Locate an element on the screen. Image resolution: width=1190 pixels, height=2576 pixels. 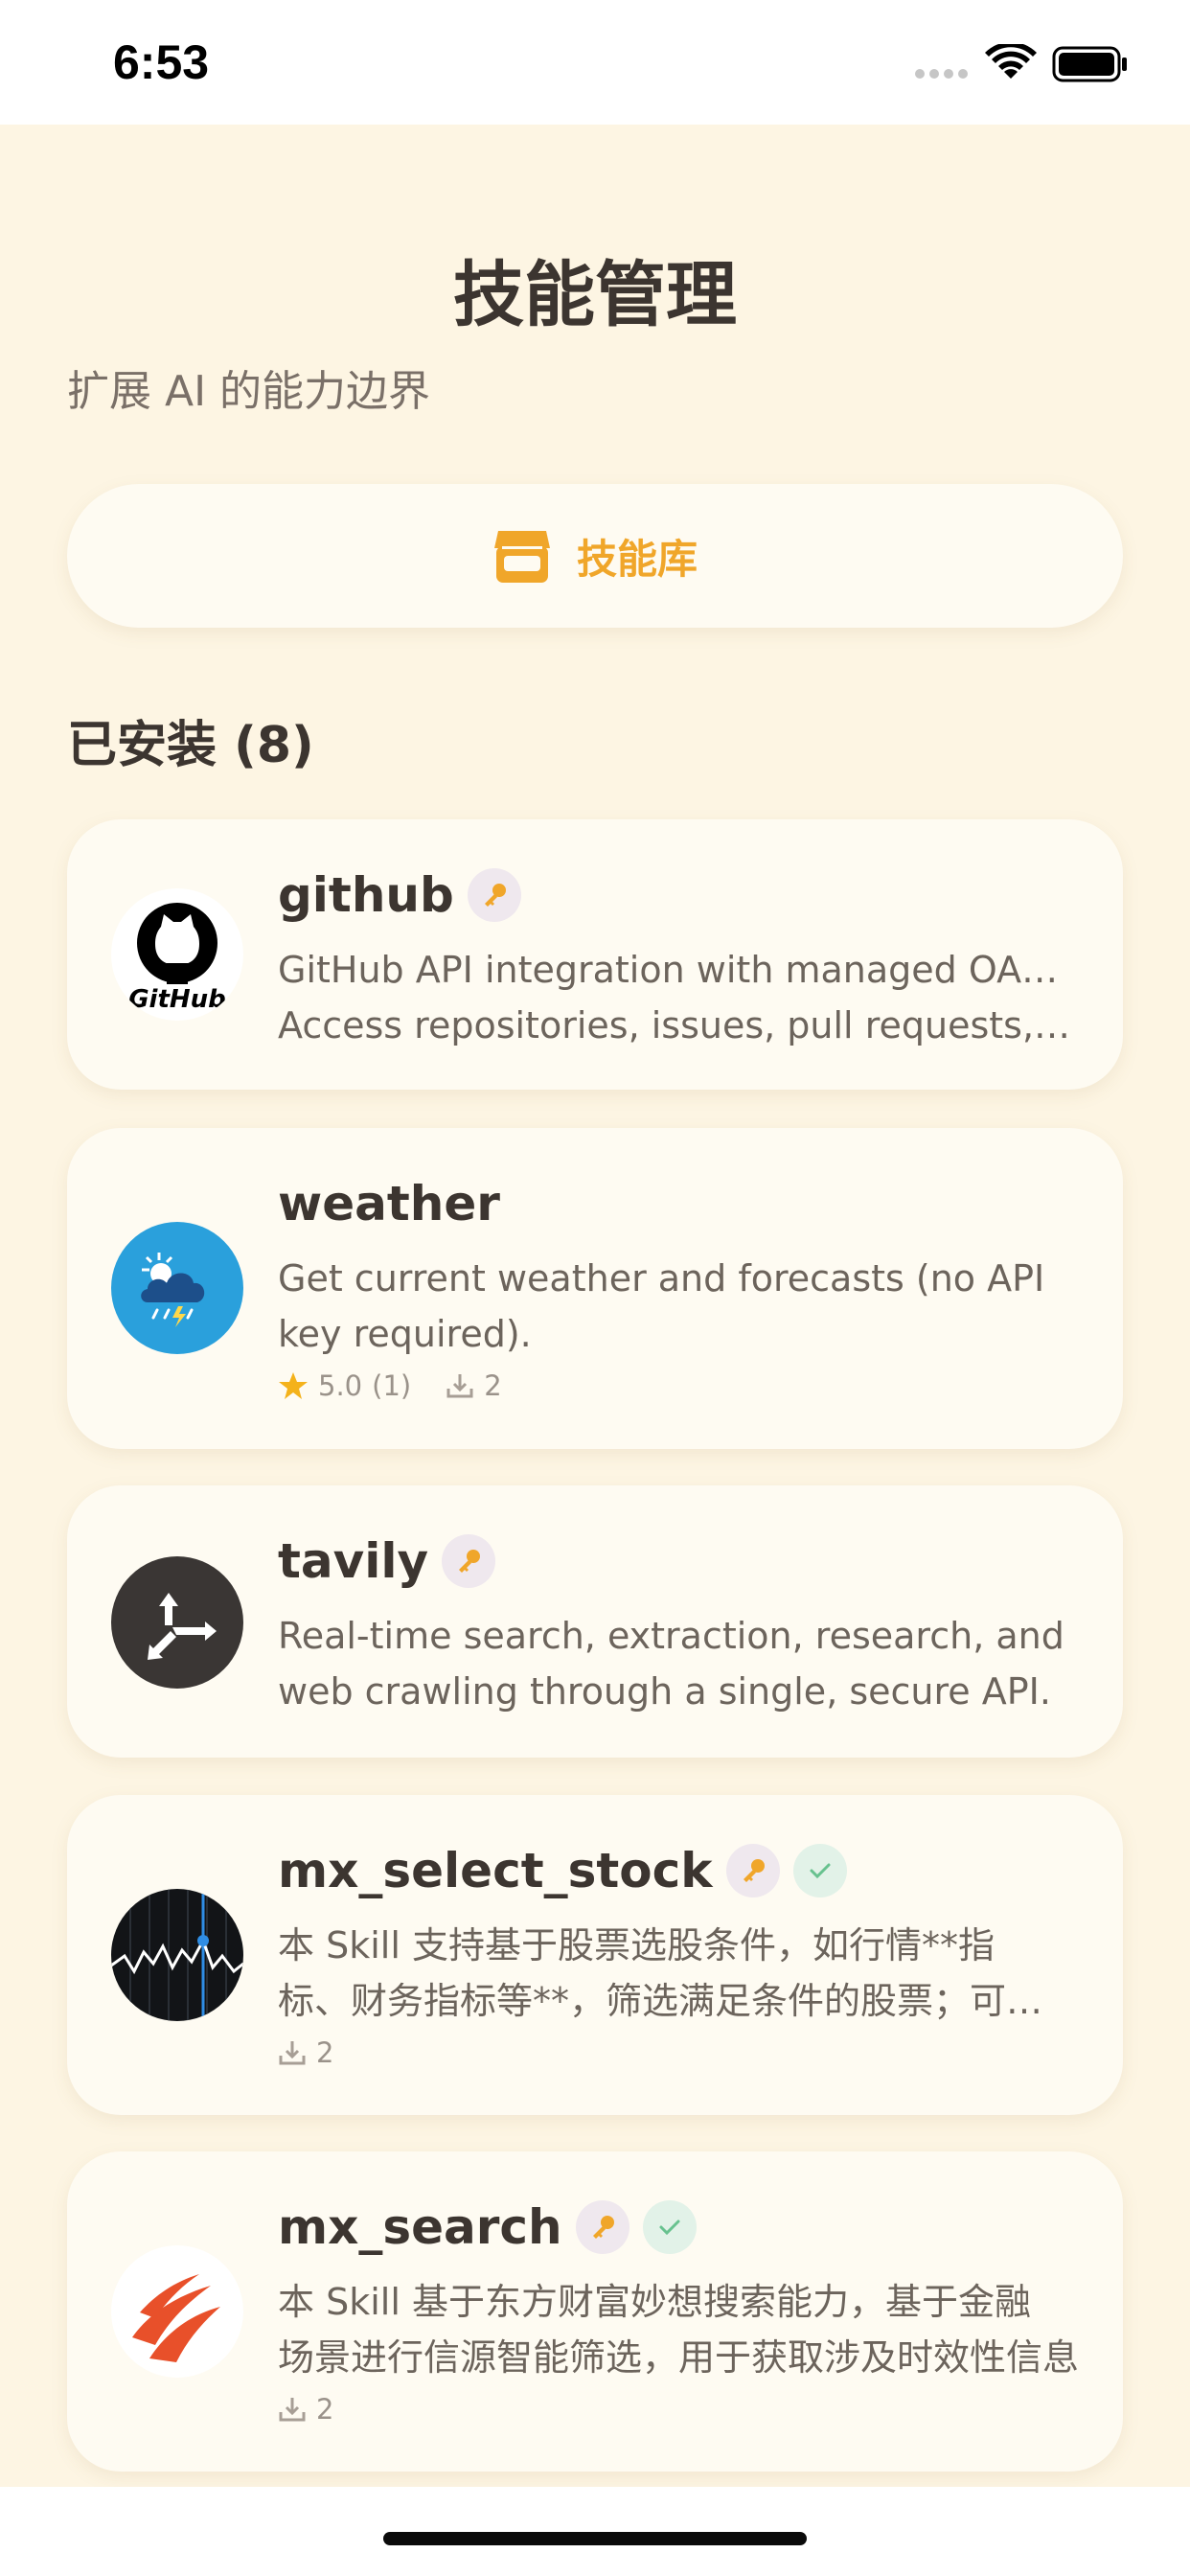
tavily-logo-icon is located at coordinates (177, 1622).